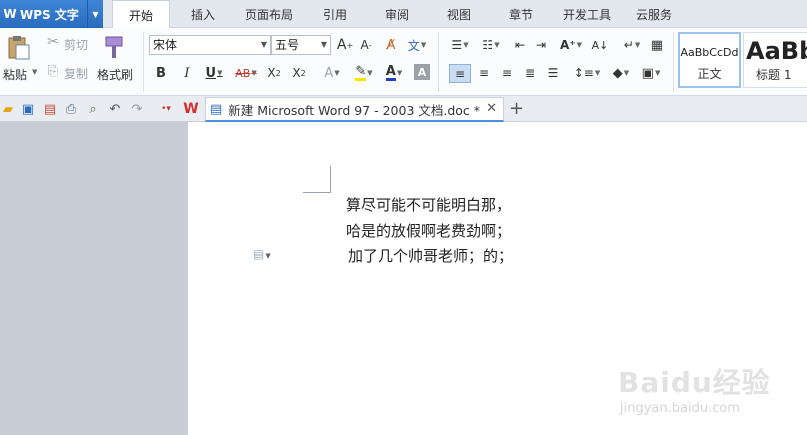 The width and height of the screenshot is (807, 435). Describe the element at coordinates (345, 45) in the screenshot. I see `grow-font-icon: A +` at that location.